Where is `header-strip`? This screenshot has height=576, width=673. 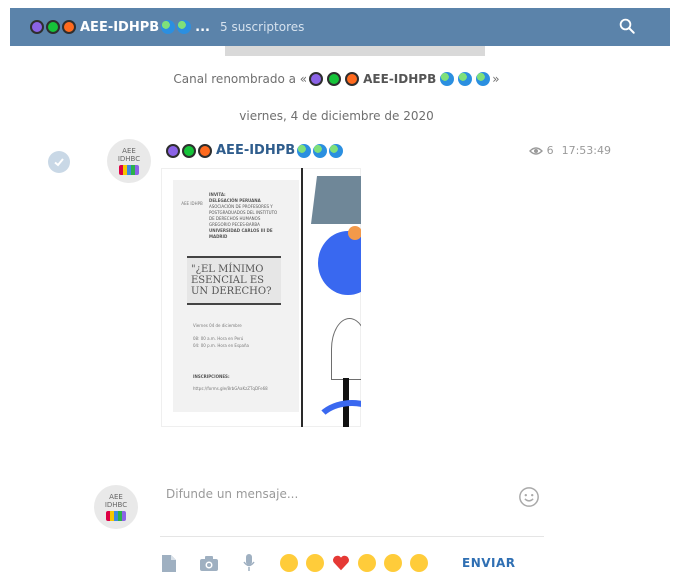 header-strip is located at coordinates (355, 51).